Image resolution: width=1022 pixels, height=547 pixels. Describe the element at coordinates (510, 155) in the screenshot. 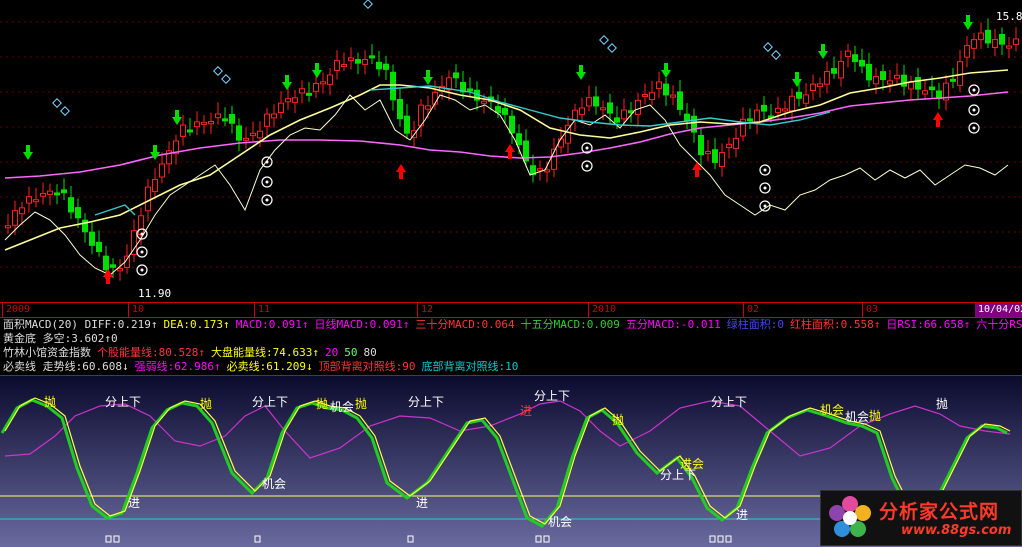

I see `buy-arrow-stem` at that location.